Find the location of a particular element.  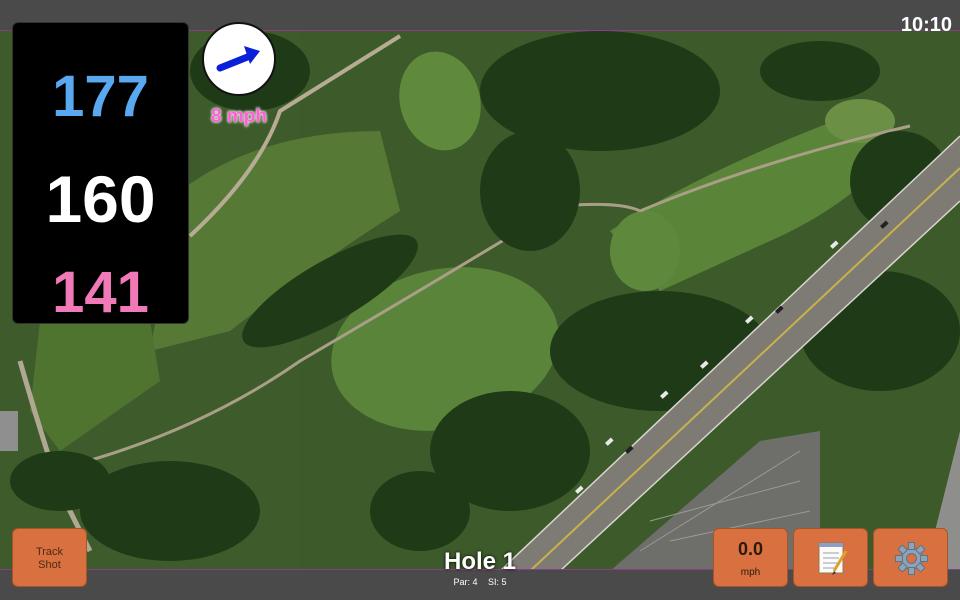

track-shot-button: Track Shot is located at coordinates (49, 557).